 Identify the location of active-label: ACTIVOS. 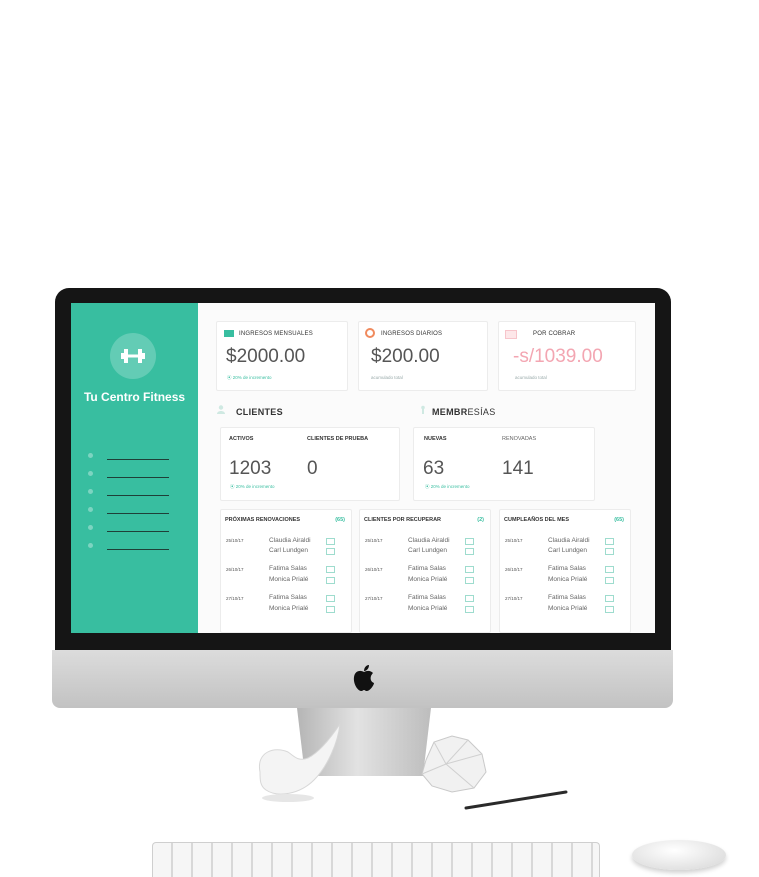
(241, 439).